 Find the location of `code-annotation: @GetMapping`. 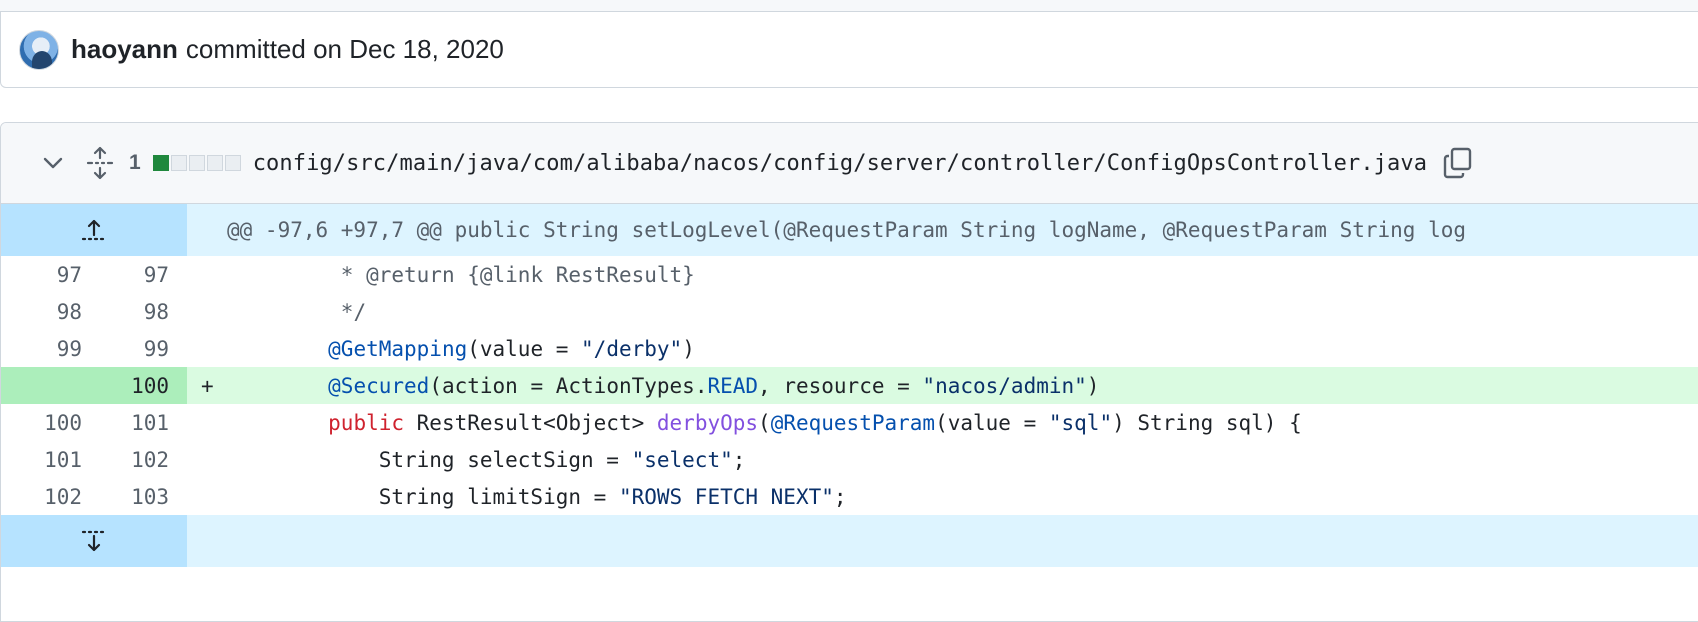

code-annotation: @GetMapping is located at coordinates (398, 348).